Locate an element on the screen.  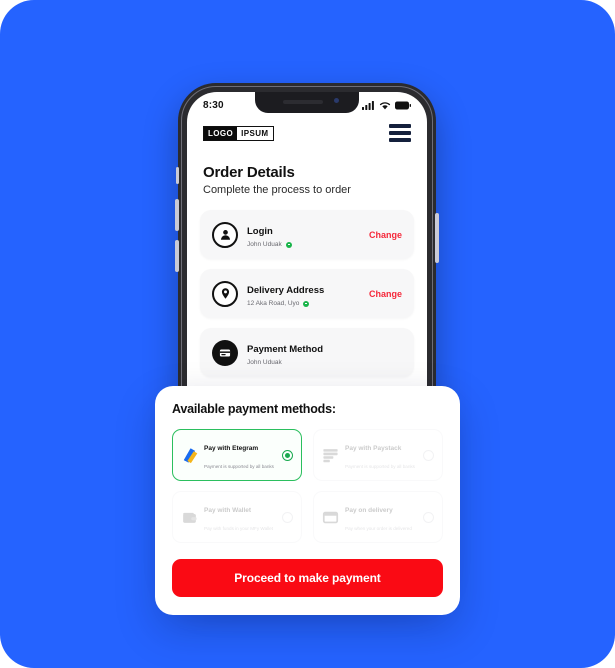
wifi-icon is located at coordinates (385, 105).